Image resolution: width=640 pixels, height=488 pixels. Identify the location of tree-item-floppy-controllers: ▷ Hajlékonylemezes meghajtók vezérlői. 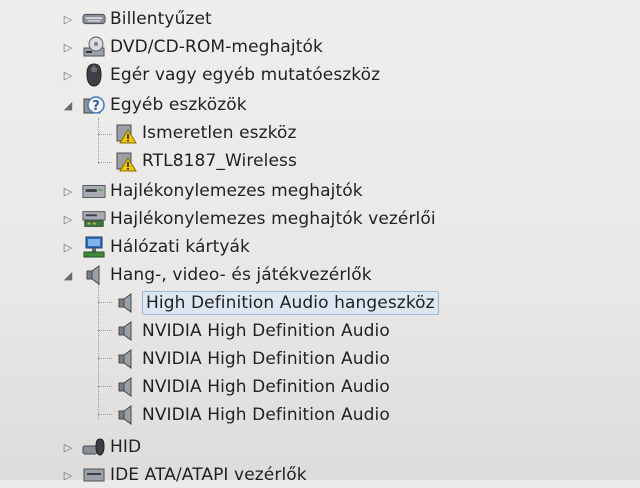
(249, 219).